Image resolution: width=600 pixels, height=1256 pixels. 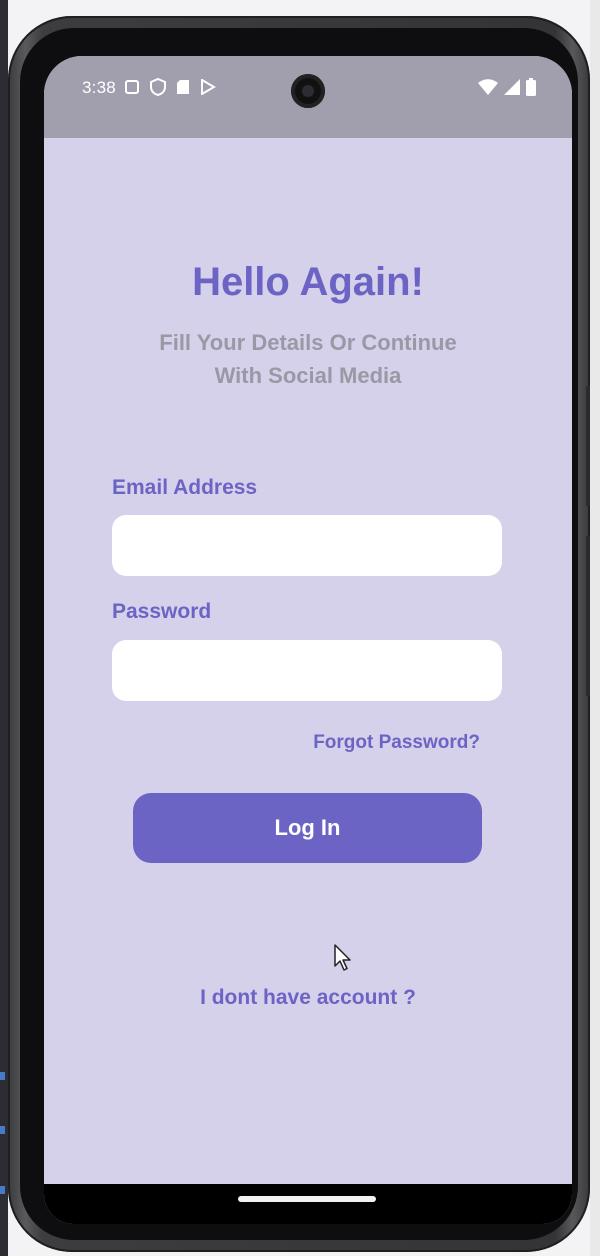 I want to click on subtitle-line-1: Fill Your Details Or Continue, so click(x=308, y=342).